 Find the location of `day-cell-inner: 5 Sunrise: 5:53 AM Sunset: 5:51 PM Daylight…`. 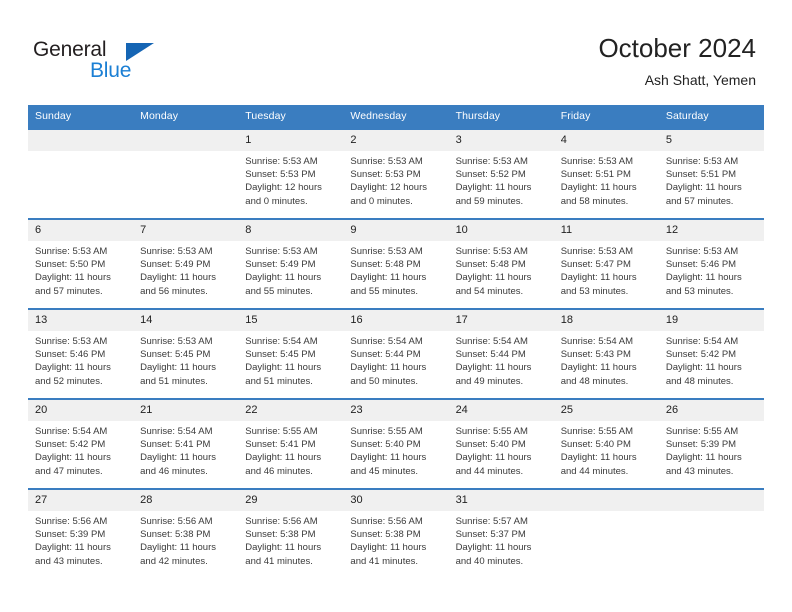

day-cell-inner: 5 Sunrise: 5:53 AM Sunset: 5:51 PM Daylight… is located at coordinates (711, 174).